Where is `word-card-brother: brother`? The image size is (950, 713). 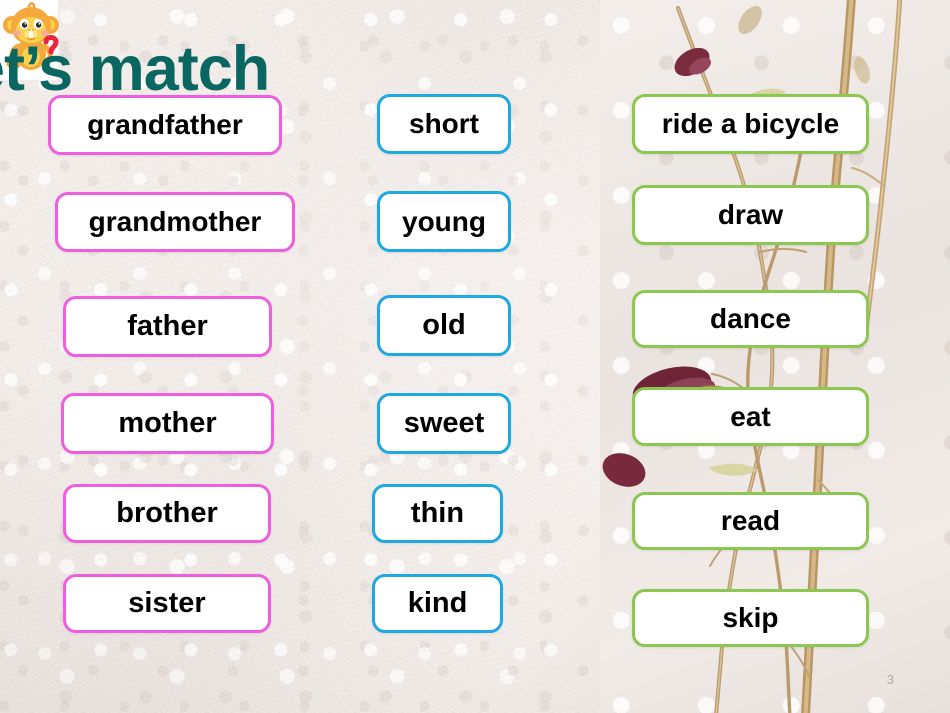 word-card-brother: brother is located at coordinates (167, 513).